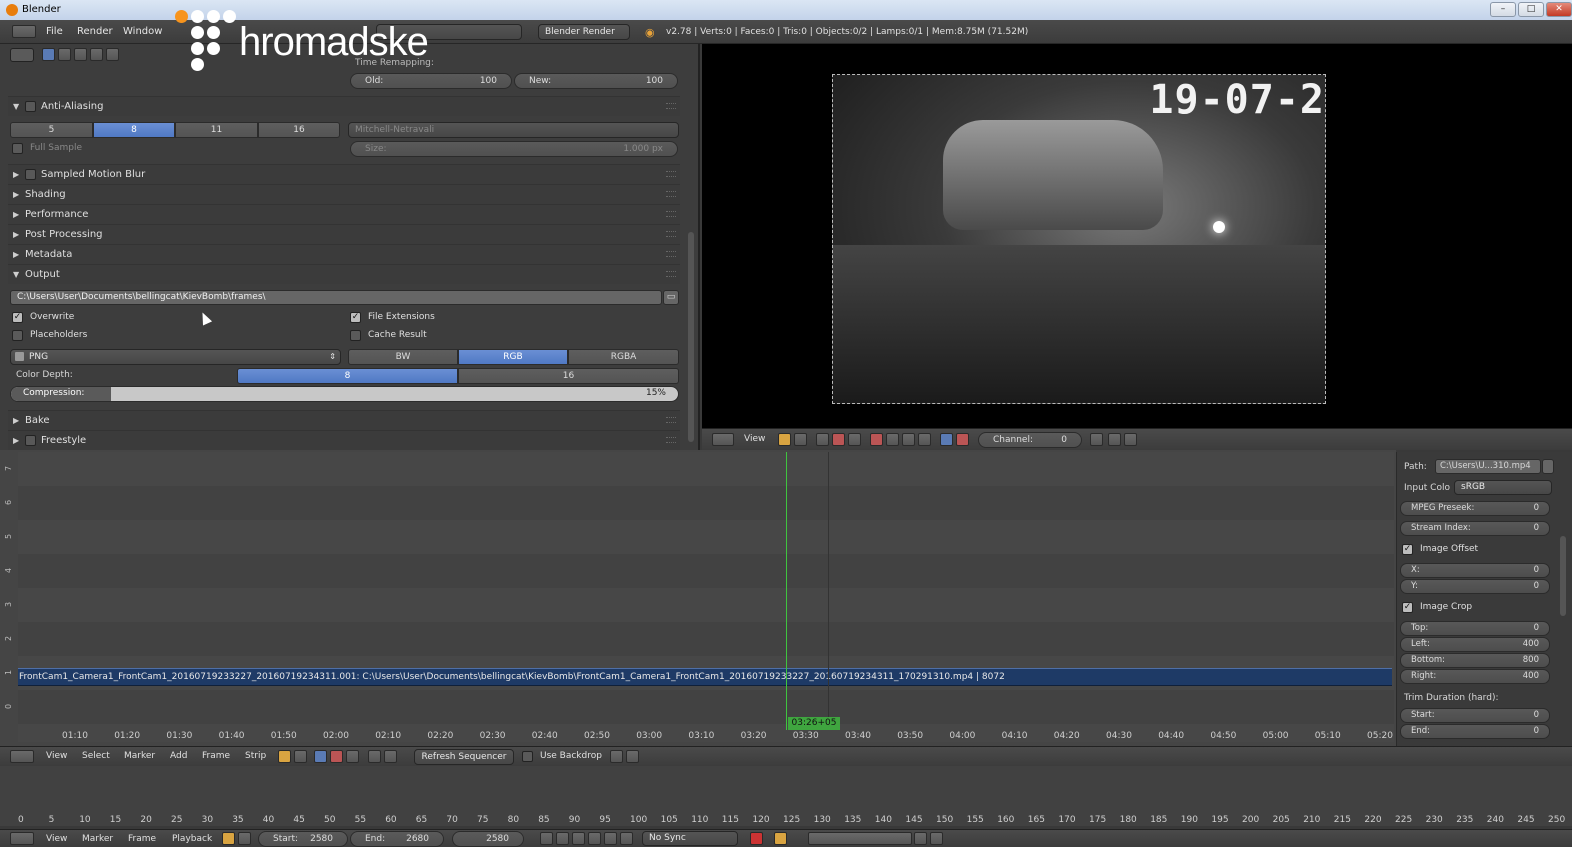  I want to click on aa-filter-select: Mitchell-Netravali, so click(513, 130).